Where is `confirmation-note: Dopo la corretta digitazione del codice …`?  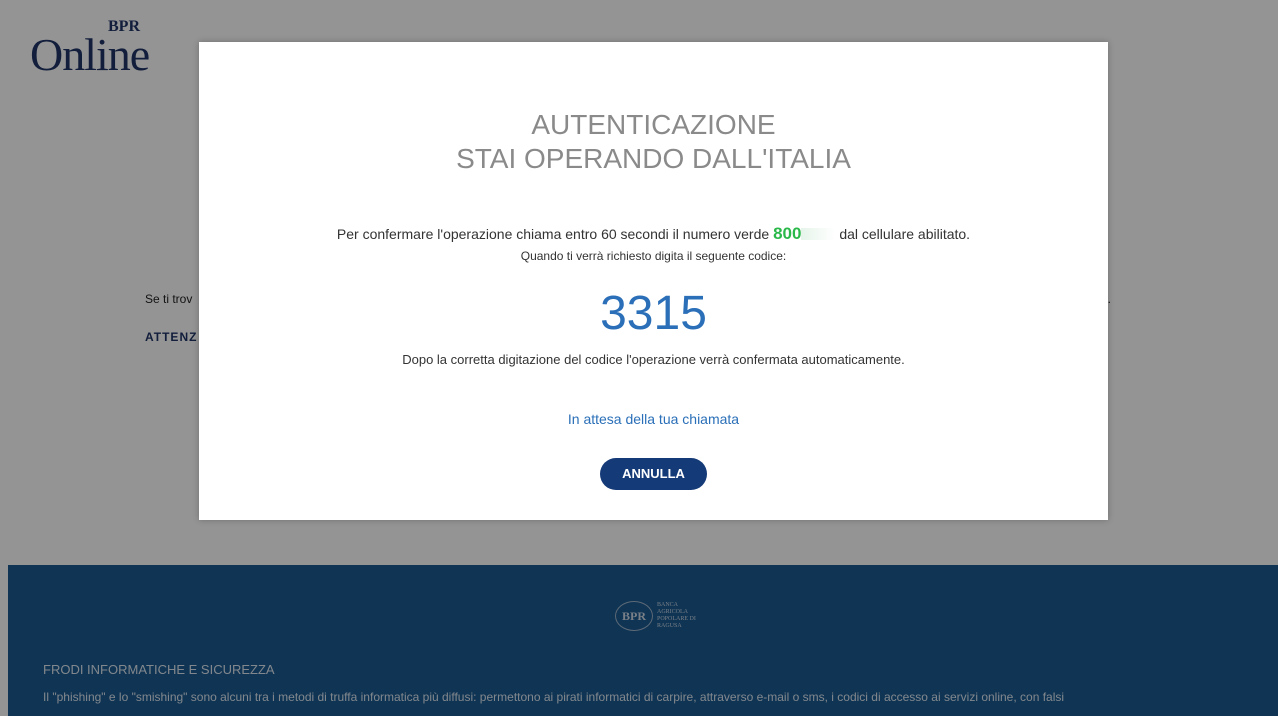 confirmation-note: Dopo la corretta digitazione del codice … is located at coordinates (653, 359).